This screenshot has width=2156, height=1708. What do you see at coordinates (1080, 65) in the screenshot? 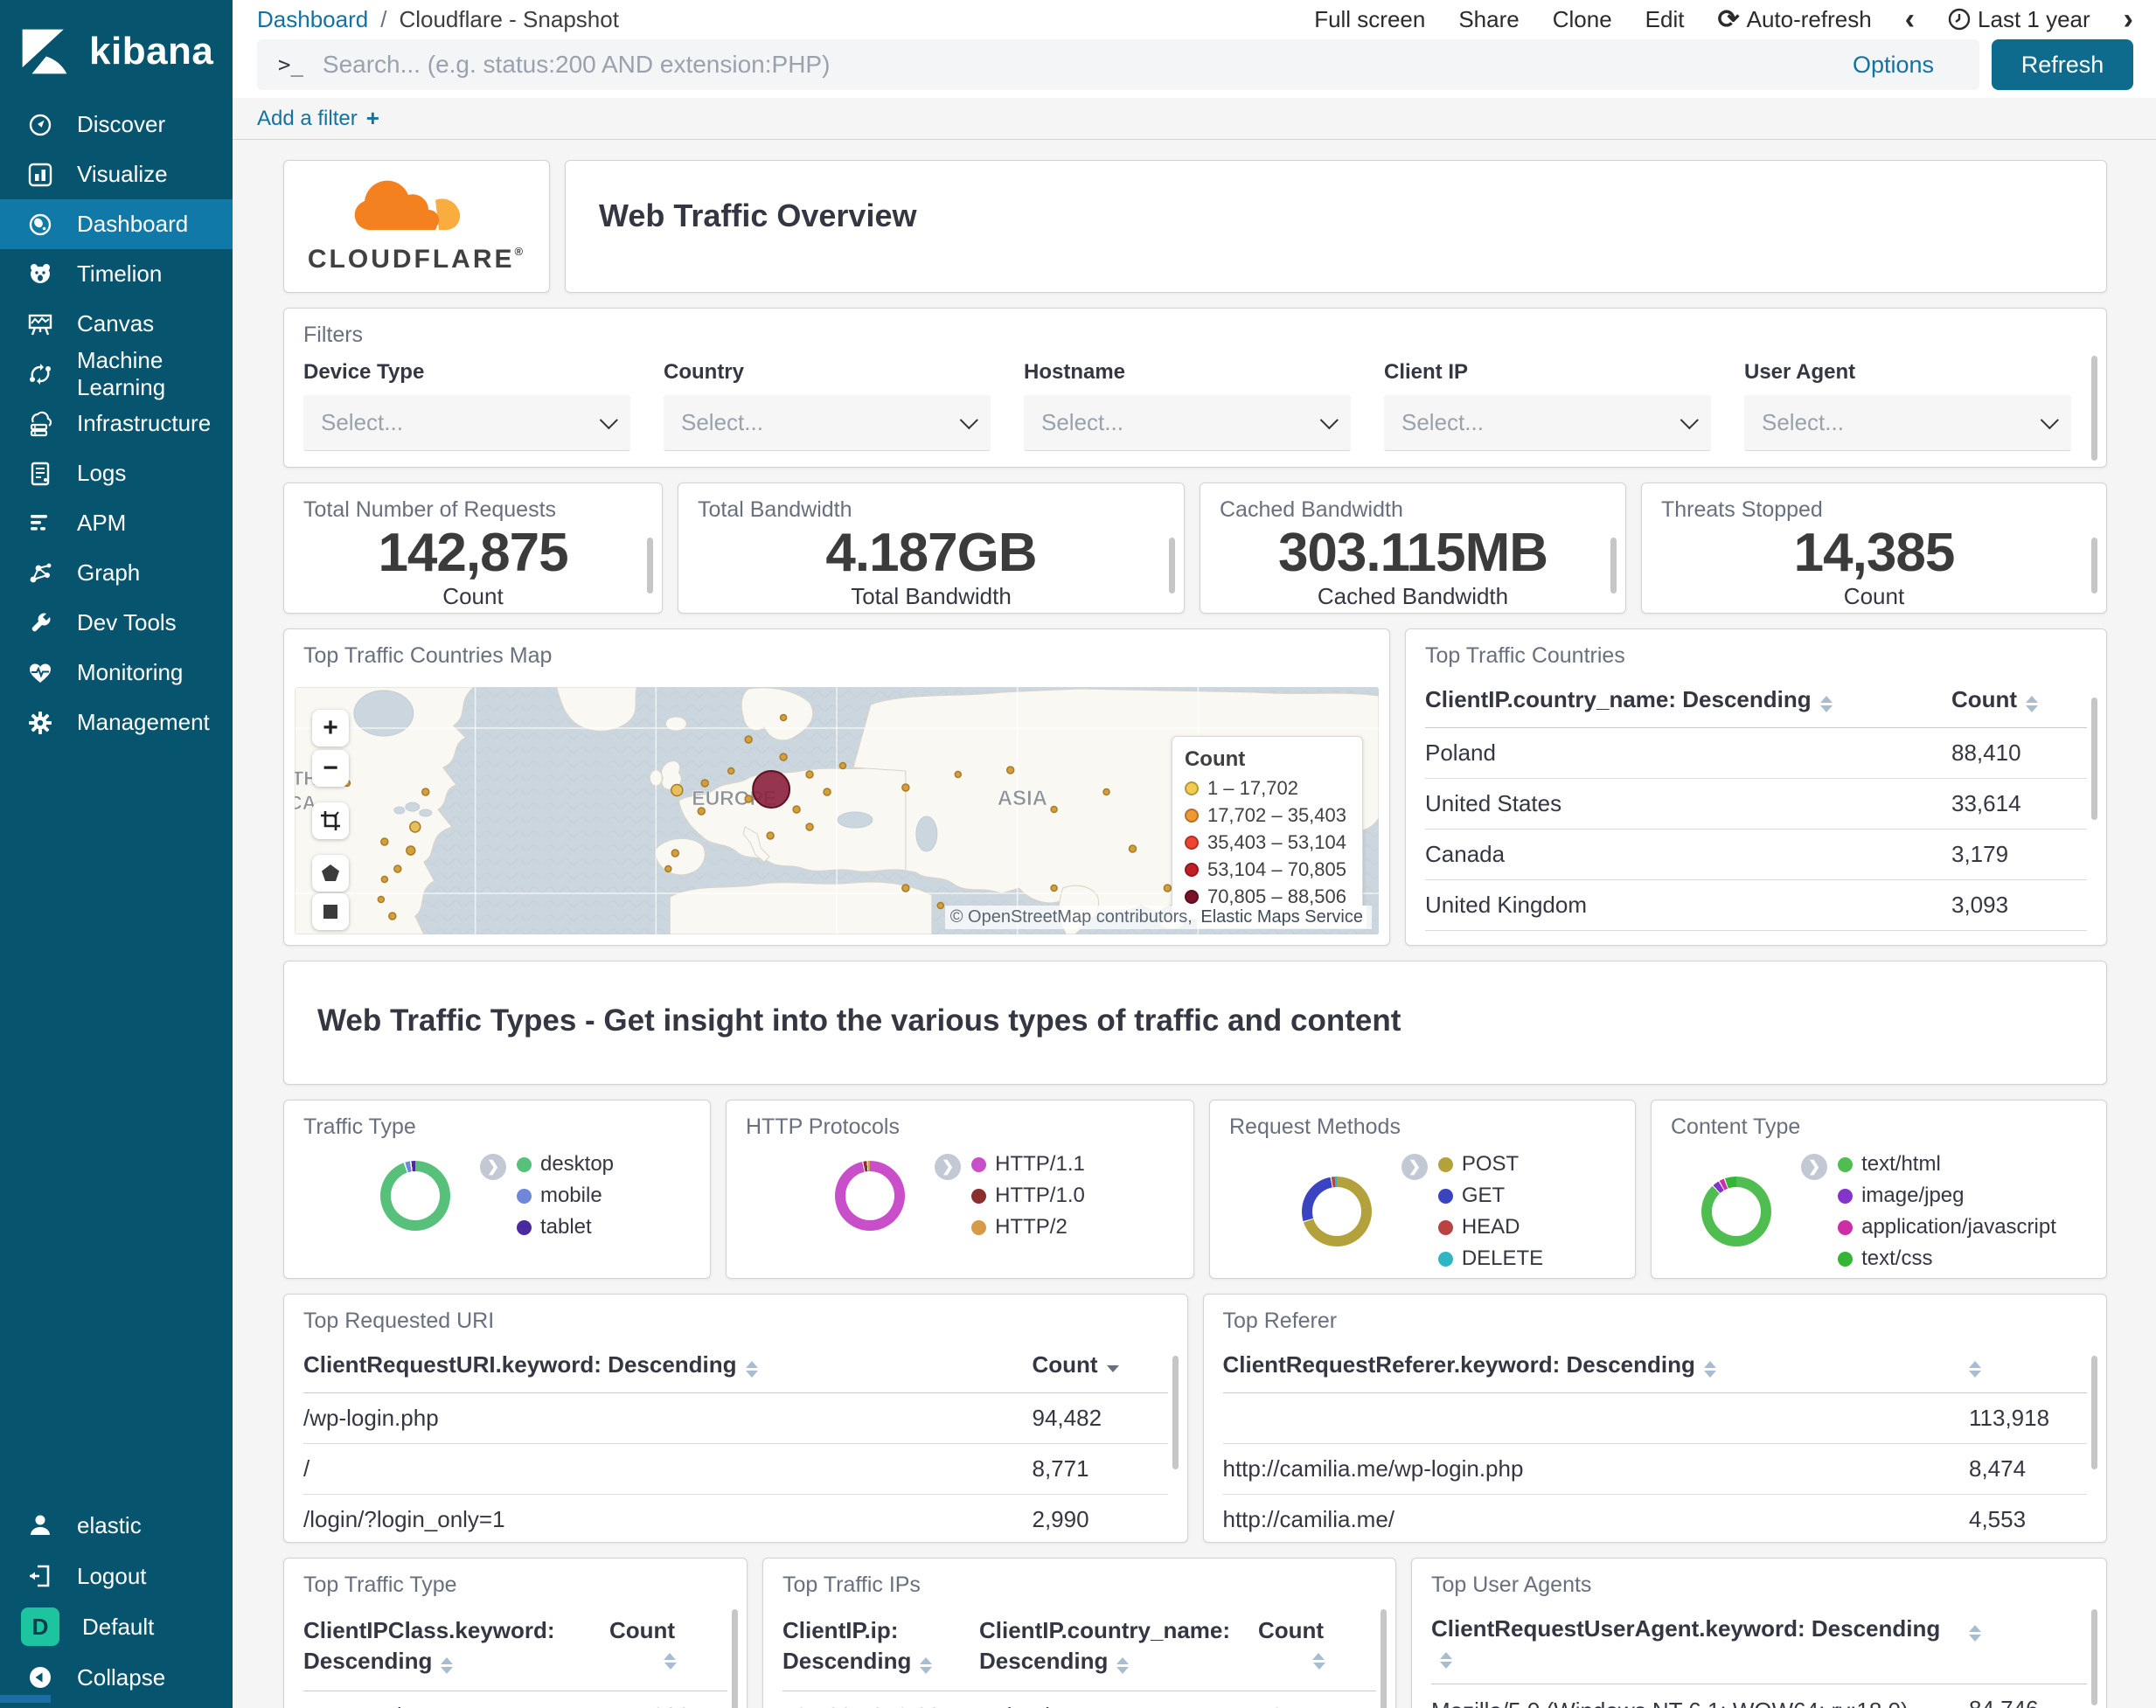
I see `search-input` at bounding box center [1080, 65].